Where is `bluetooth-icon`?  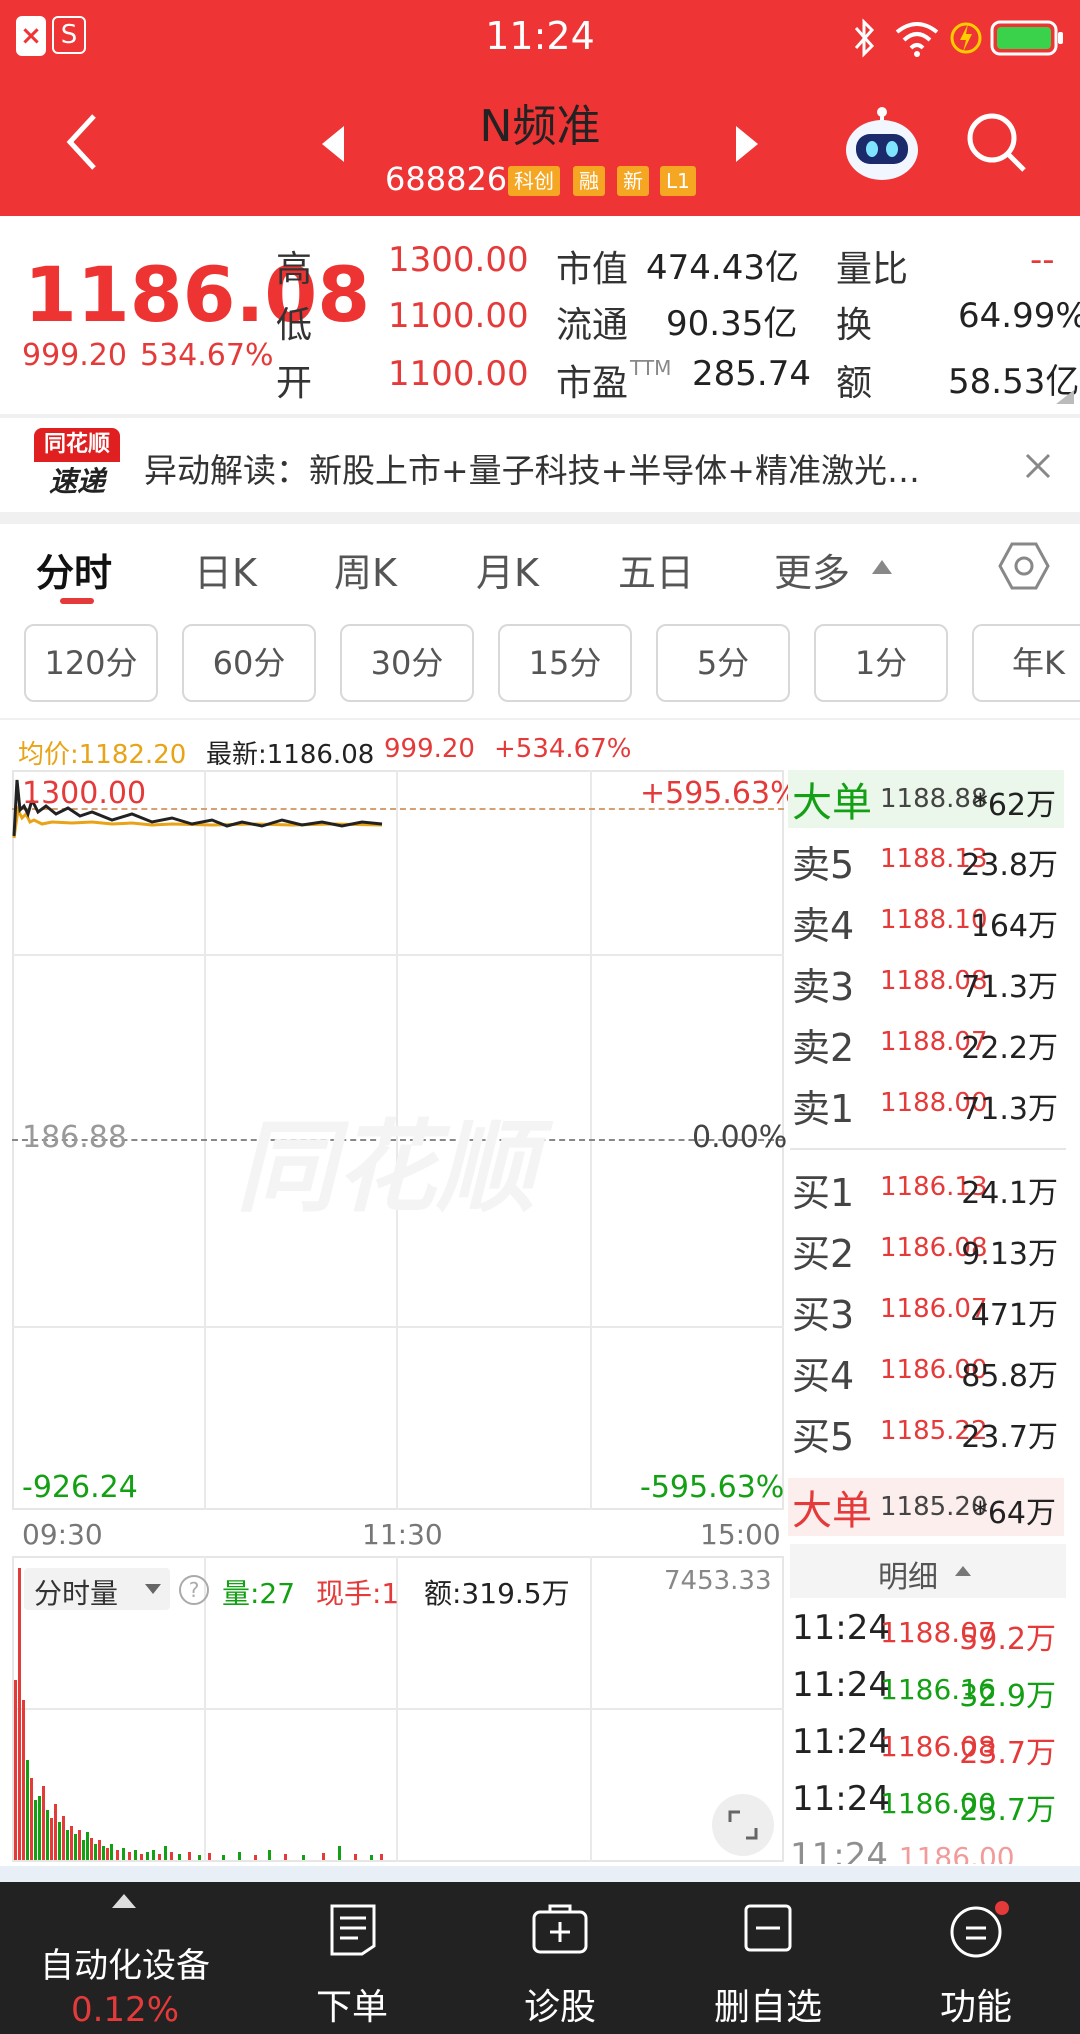 bluetooth-icon is located at coordinates (864, 38).